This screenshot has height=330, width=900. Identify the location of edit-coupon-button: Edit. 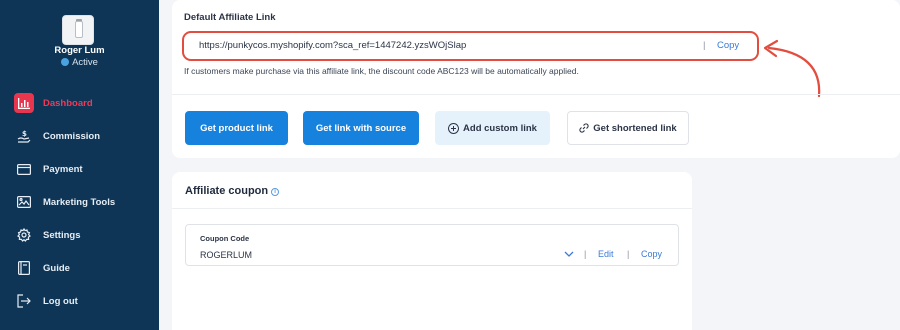
(606, 254).